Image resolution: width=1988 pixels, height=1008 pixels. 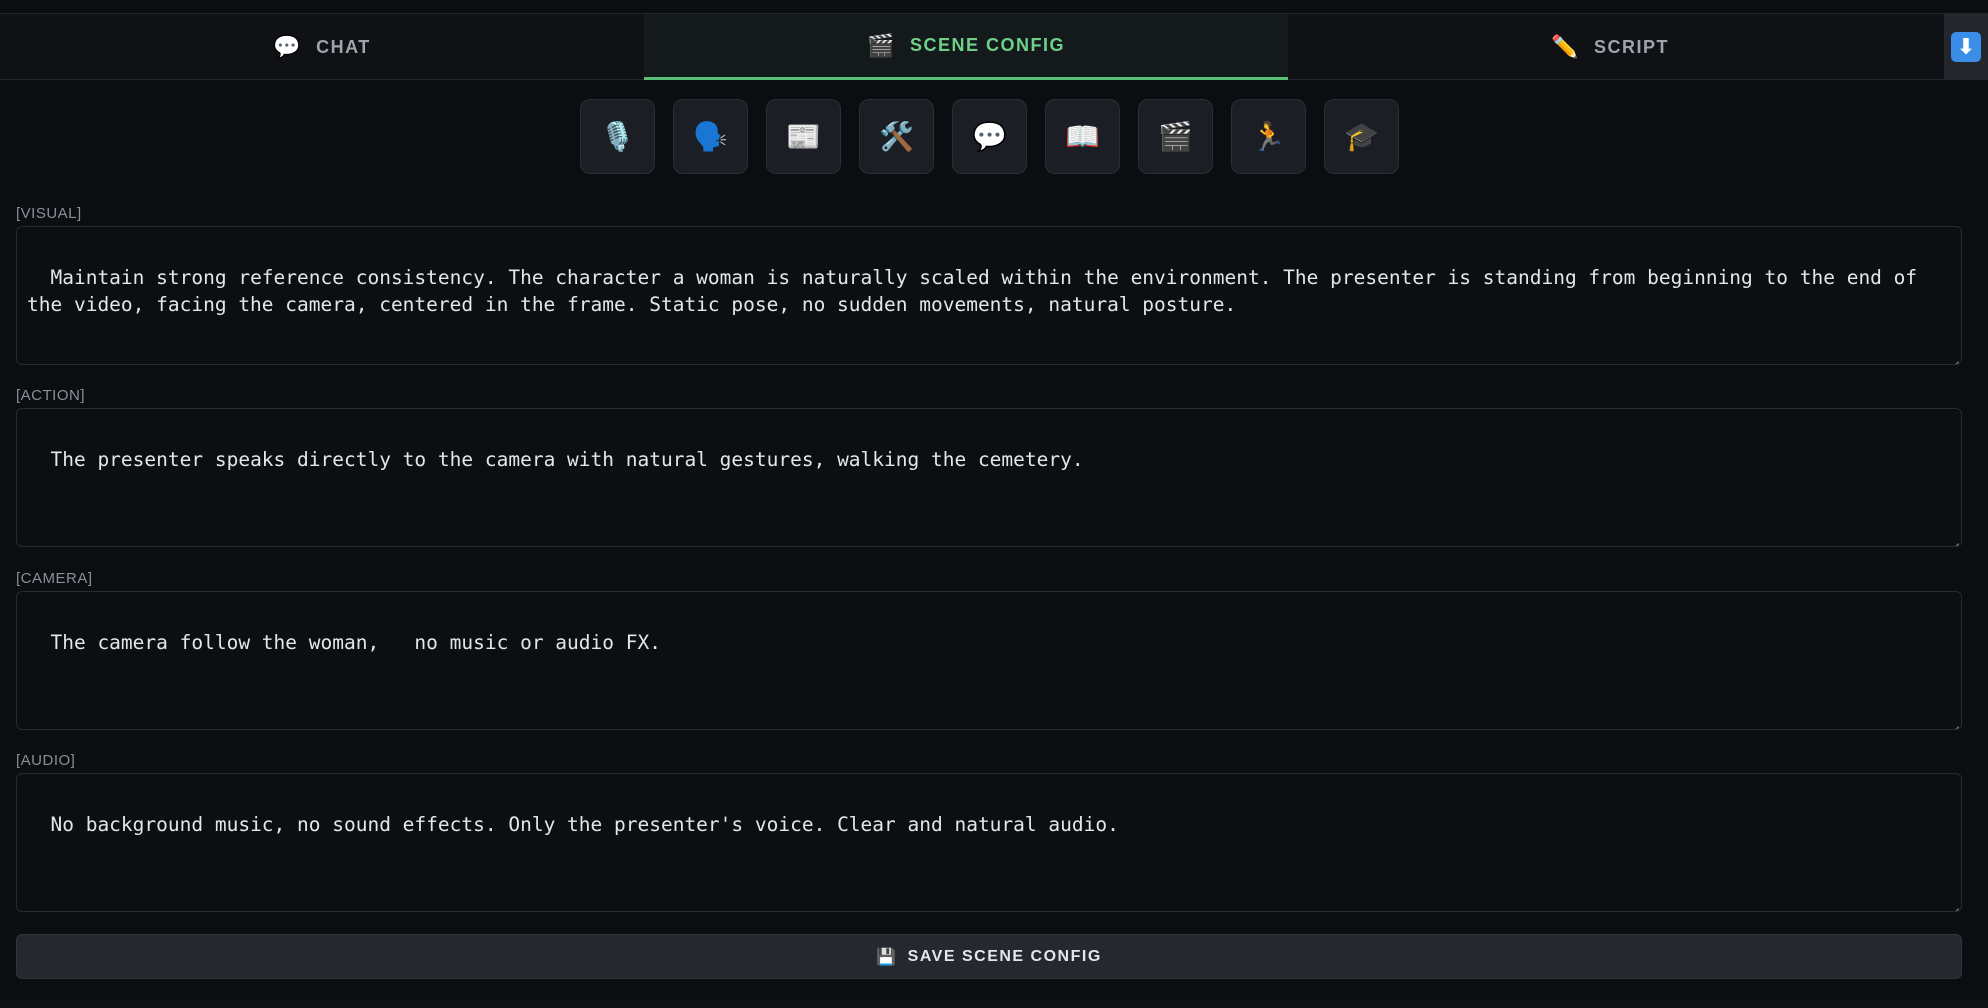 I want to click on open-book-icon: 📖, so click(x=1082, y=136).